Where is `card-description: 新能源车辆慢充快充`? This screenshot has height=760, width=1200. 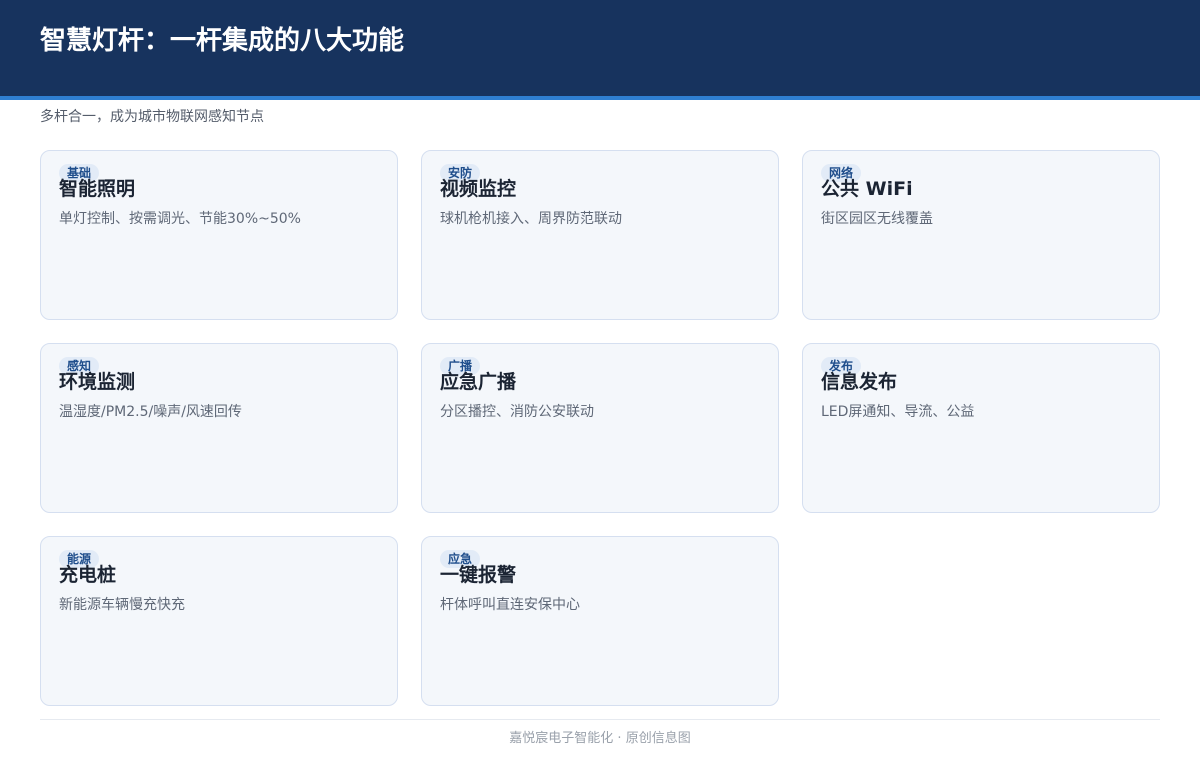 card-description: 新能源车辆慢充快充 is located at coordinates (122, 605).